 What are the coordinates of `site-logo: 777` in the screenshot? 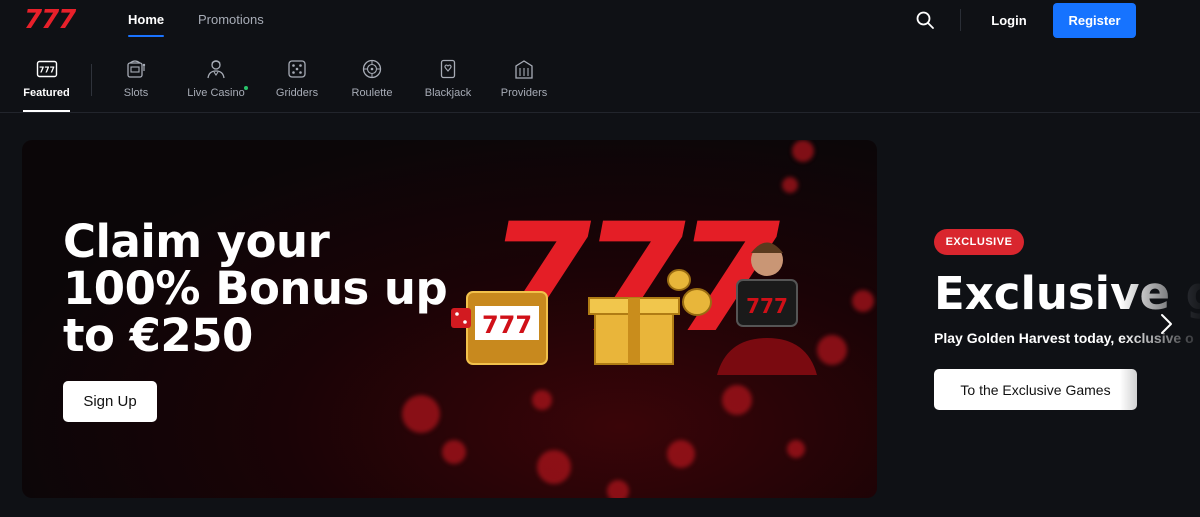 It's located at (50, 20).